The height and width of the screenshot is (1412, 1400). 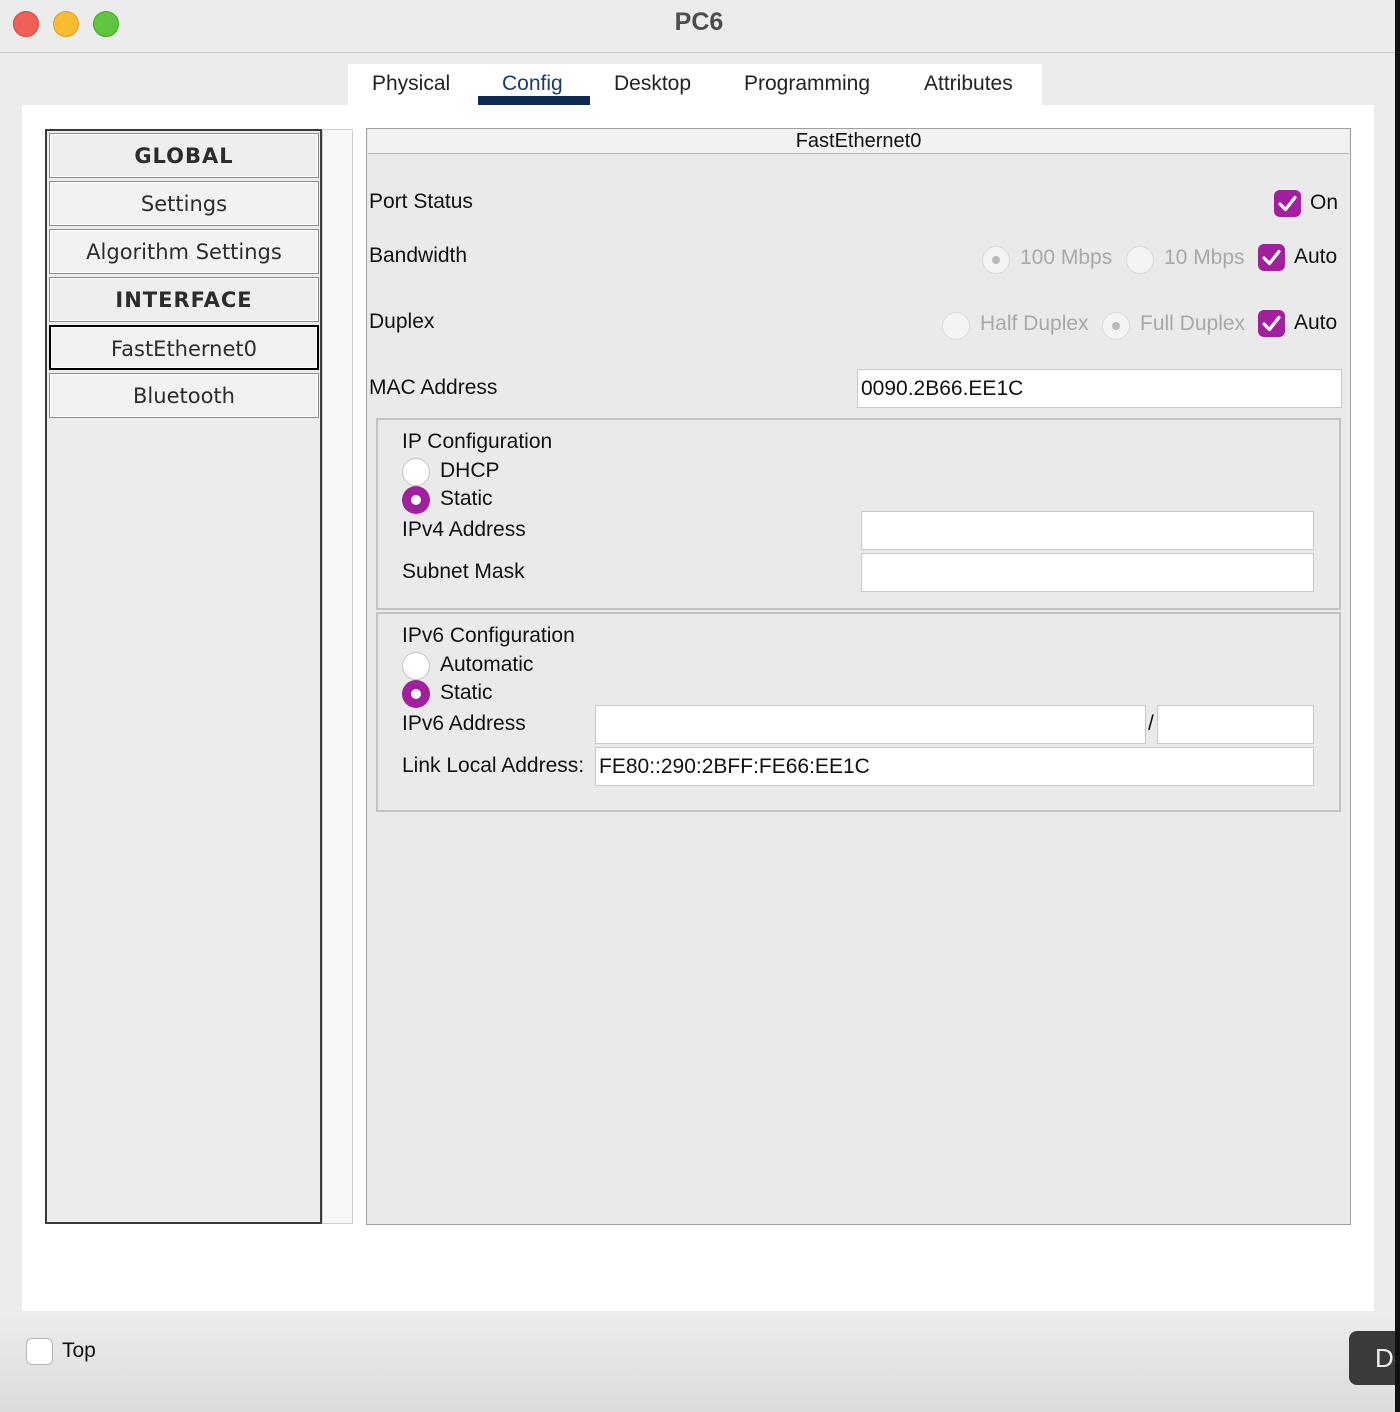 I want to click on link-local-address-label: Link Local Address:, so click(x=493, y=765).